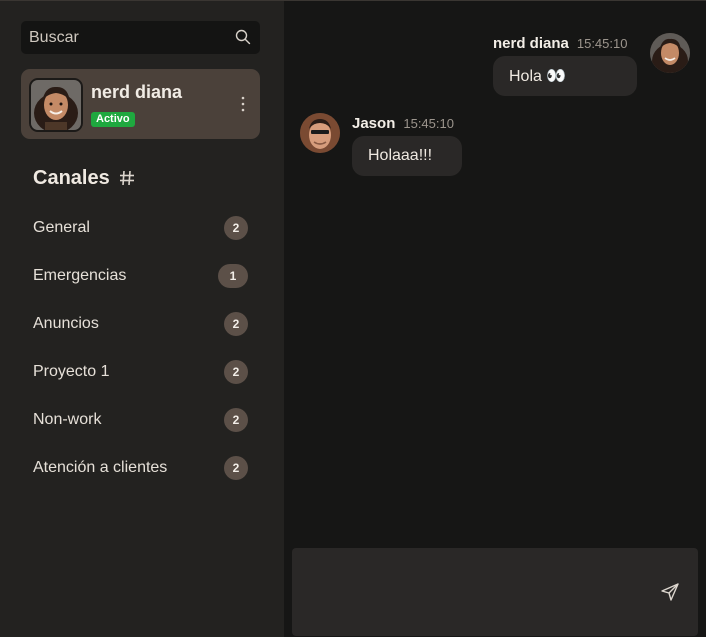 The width and height of the screenshot is (706, 637). Describe the element at coordinates (113, 119) in the screenshot. I see `status-badge: Activo` at that location.